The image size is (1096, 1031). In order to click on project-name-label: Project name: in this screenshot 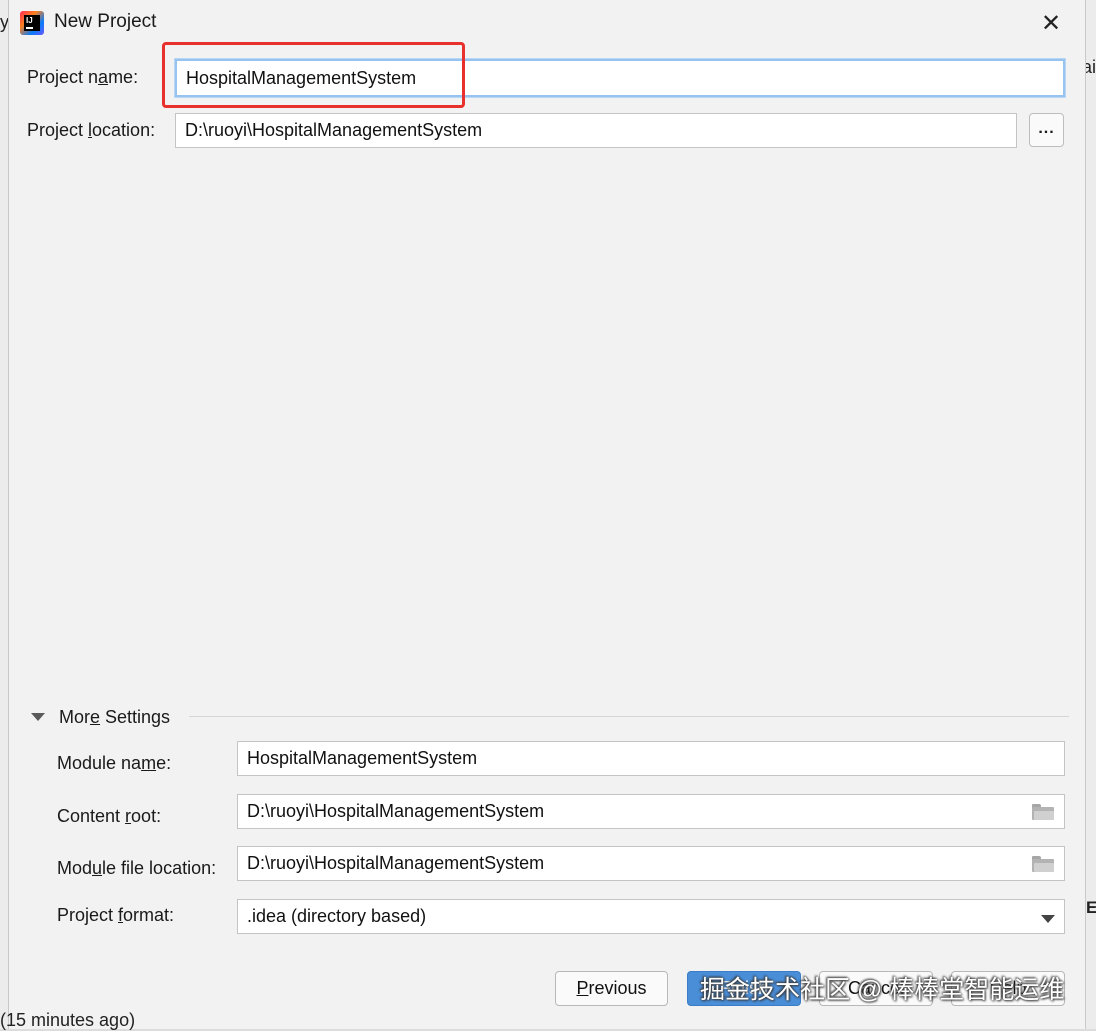, I will do `click(83, 77)`.